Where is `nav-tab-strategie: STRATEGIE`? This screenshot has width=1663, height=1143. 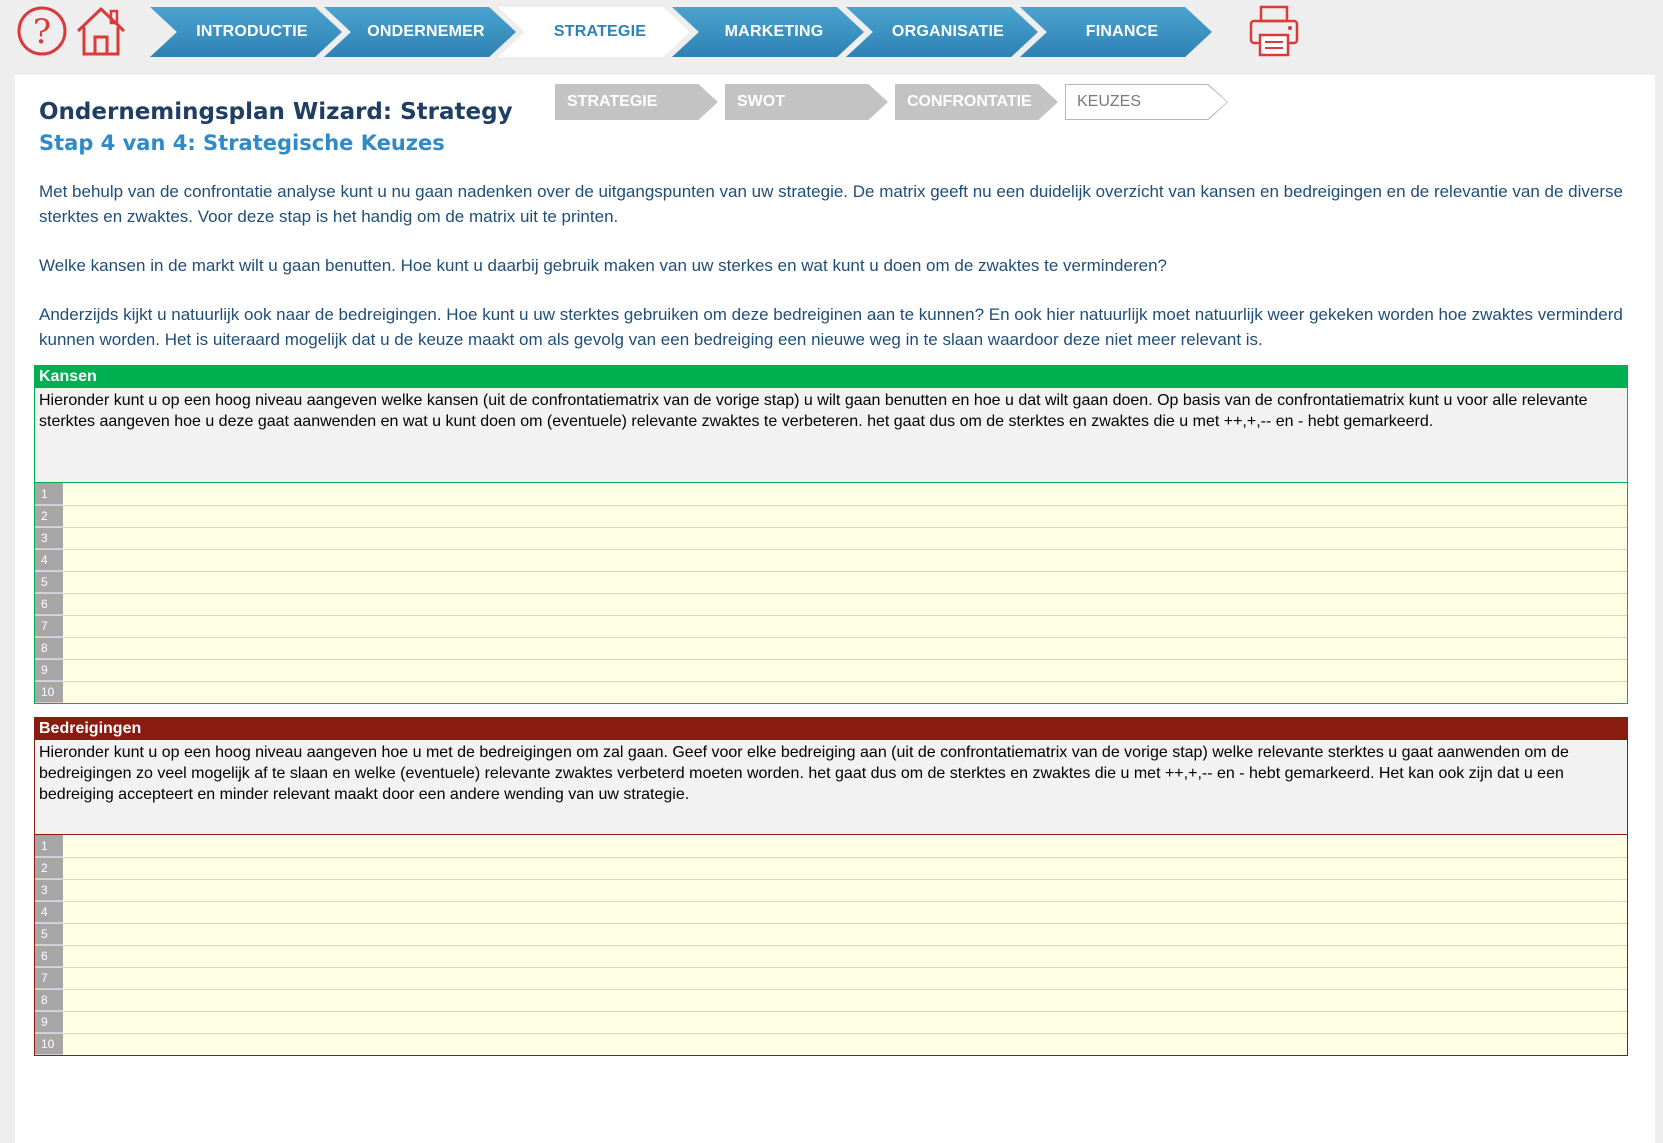 nav-tab-strategie: STRATEGIE is located at coordinates (594, 32).